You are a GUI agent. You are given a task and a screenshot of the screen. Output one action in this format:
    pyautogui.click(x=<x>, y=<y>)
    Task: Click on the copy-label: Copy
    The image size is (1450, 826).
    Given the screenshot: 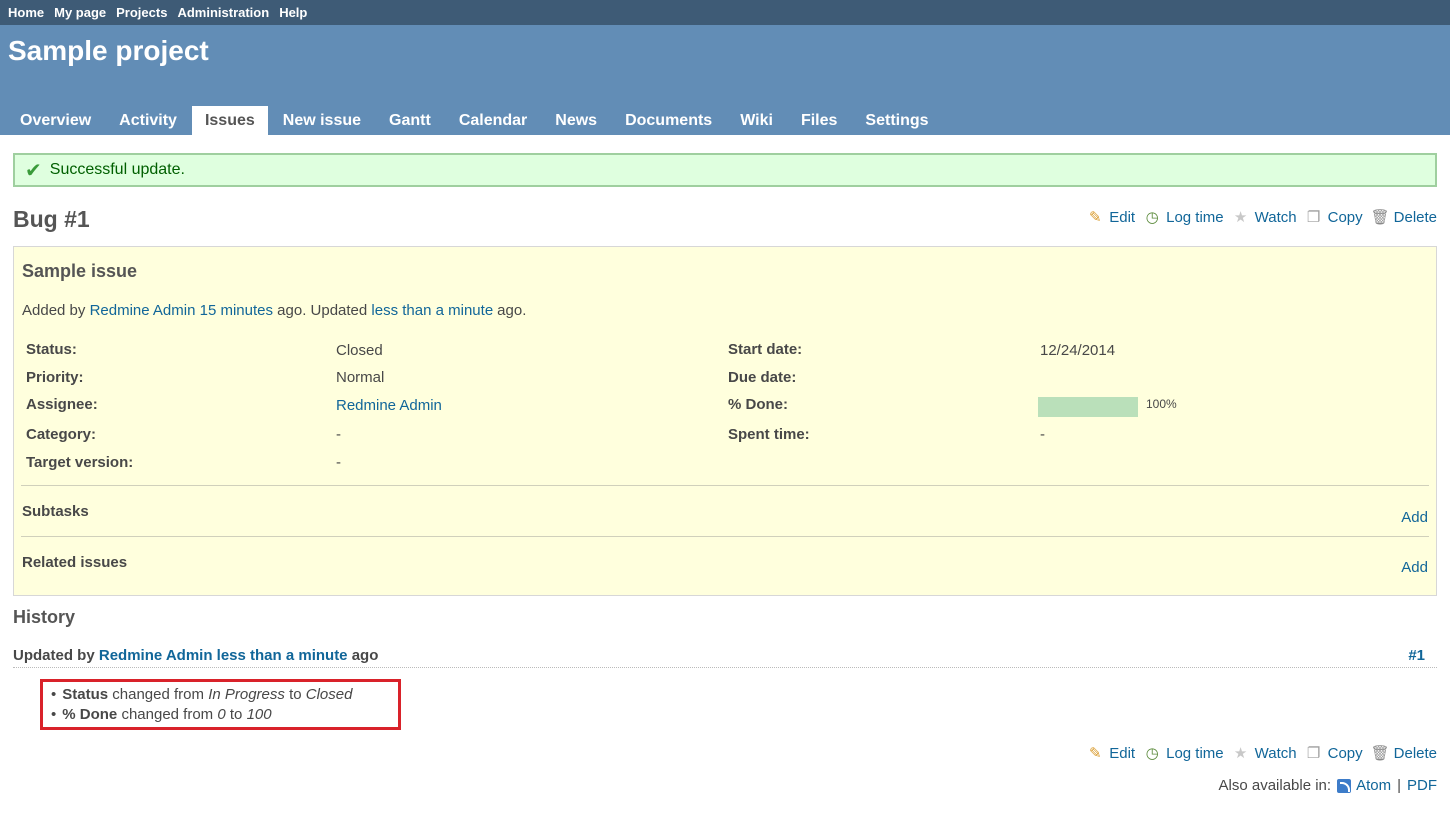 What is the action you would take?
    pyautogui.click(x=1345, y=753)
    